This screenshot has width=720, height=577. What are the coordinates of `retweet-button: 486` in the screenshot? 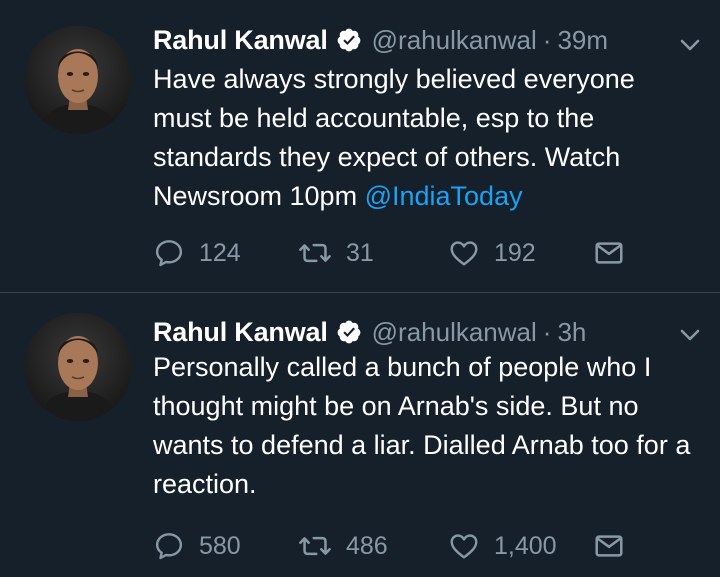 It's located at (343, 546).